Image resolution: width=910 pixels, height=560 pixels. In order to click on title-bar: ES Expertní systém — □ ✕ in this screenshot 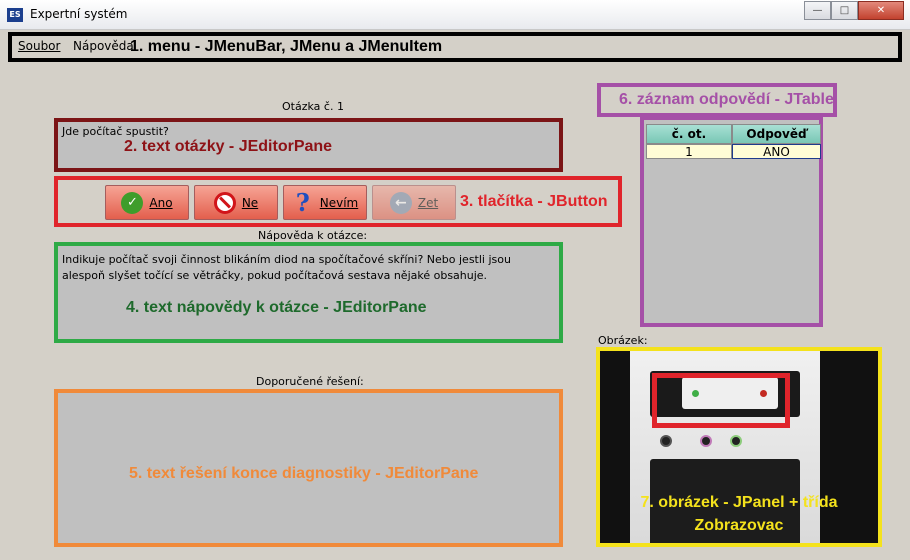, I will do `click(455, 15)`.